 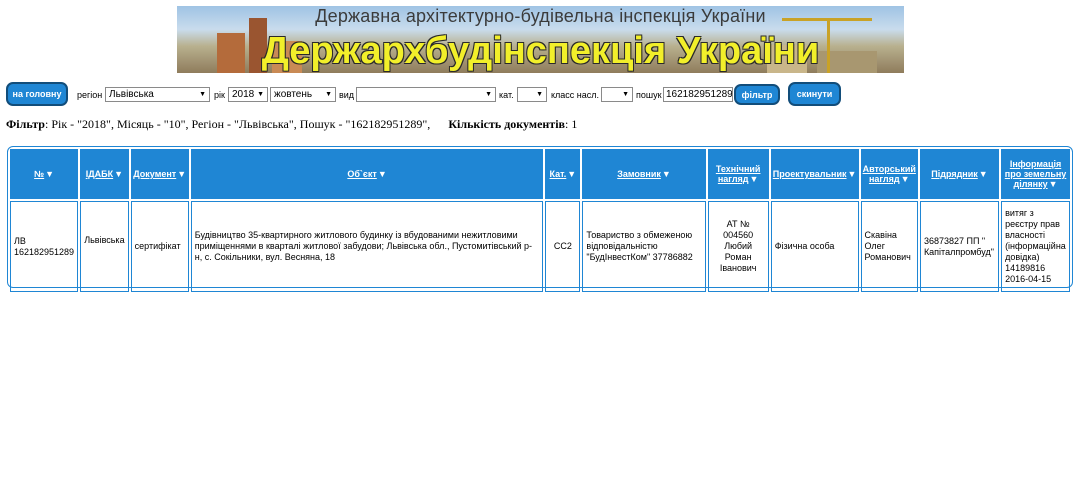 I want to click on filter-label: Фільтр, so click(x=25, y=124).